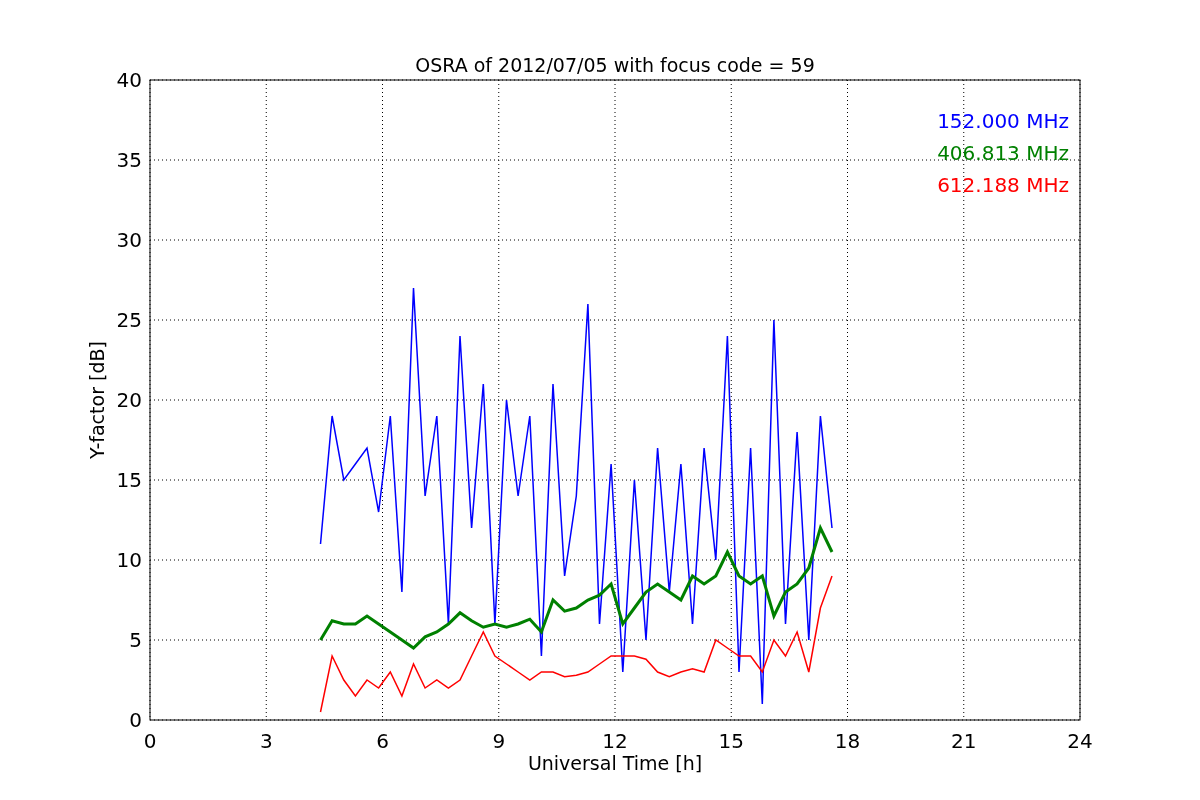 This screenshot has height=800, width=1200. Describe the element at coordinates (129, 160) in the screenshot. I see `y-tick-label: 35` at that location.